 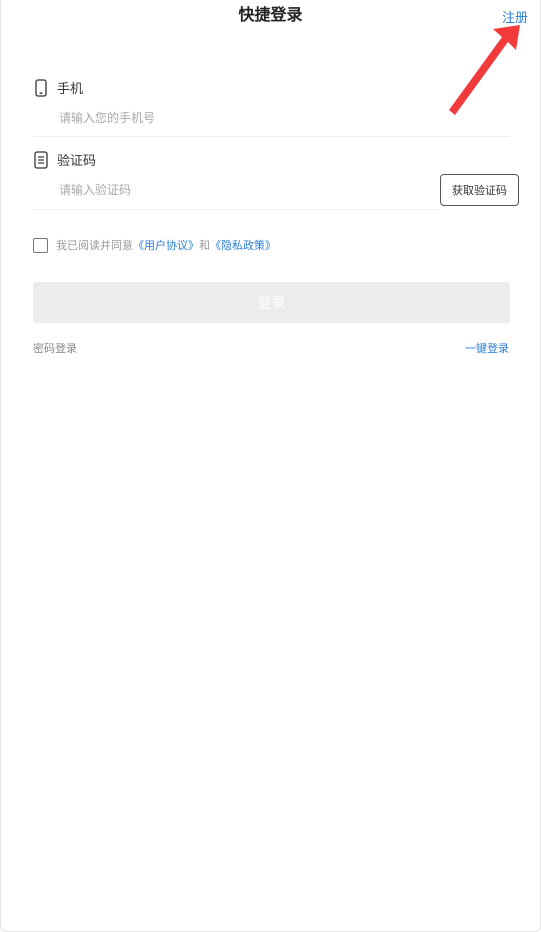 What do you see at coordinates (77, 161) in the screenshot?
I see `code-label-text: 验证码` at bounding box center [77, 161].